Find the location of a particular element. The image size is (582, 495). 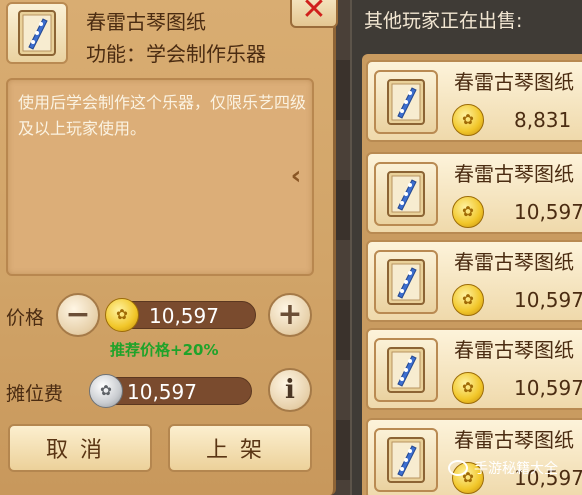

stall-fee-value: 10,597 is located at coordinates (162, 392).